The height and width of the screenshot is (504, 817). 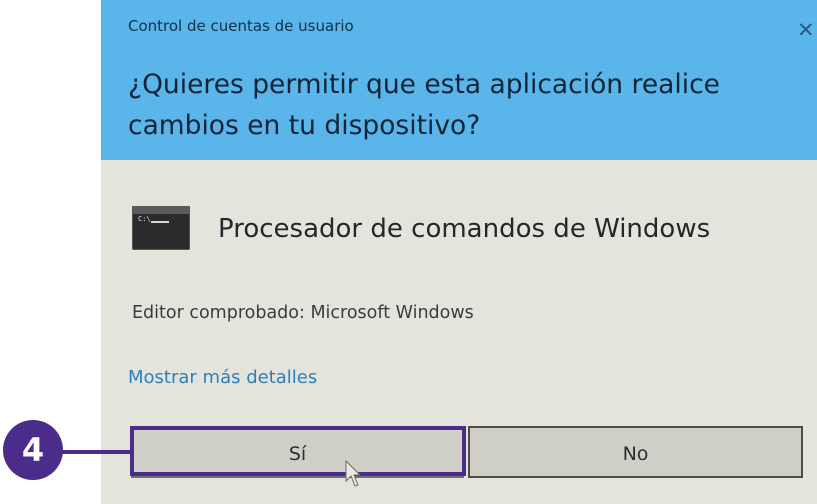 What do you see at coordinates (241, 26) in the screenshot?
I see `dialog-title: Control de cuentas de usuario` at bounding box center [241, 26].